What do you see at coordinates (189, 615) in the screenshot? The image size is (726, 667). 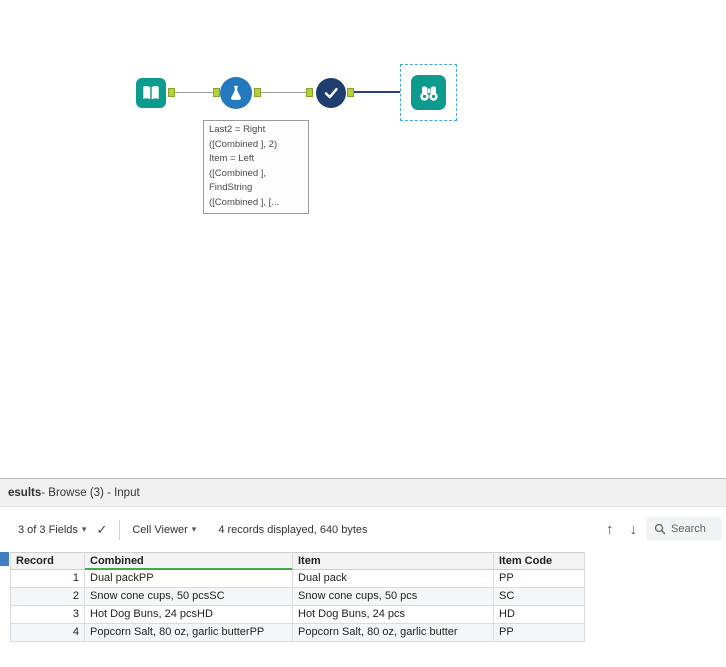 I see `combined-cell: Hot Dog Buns, 24 pcsHD` at bounding box center [189, 615].